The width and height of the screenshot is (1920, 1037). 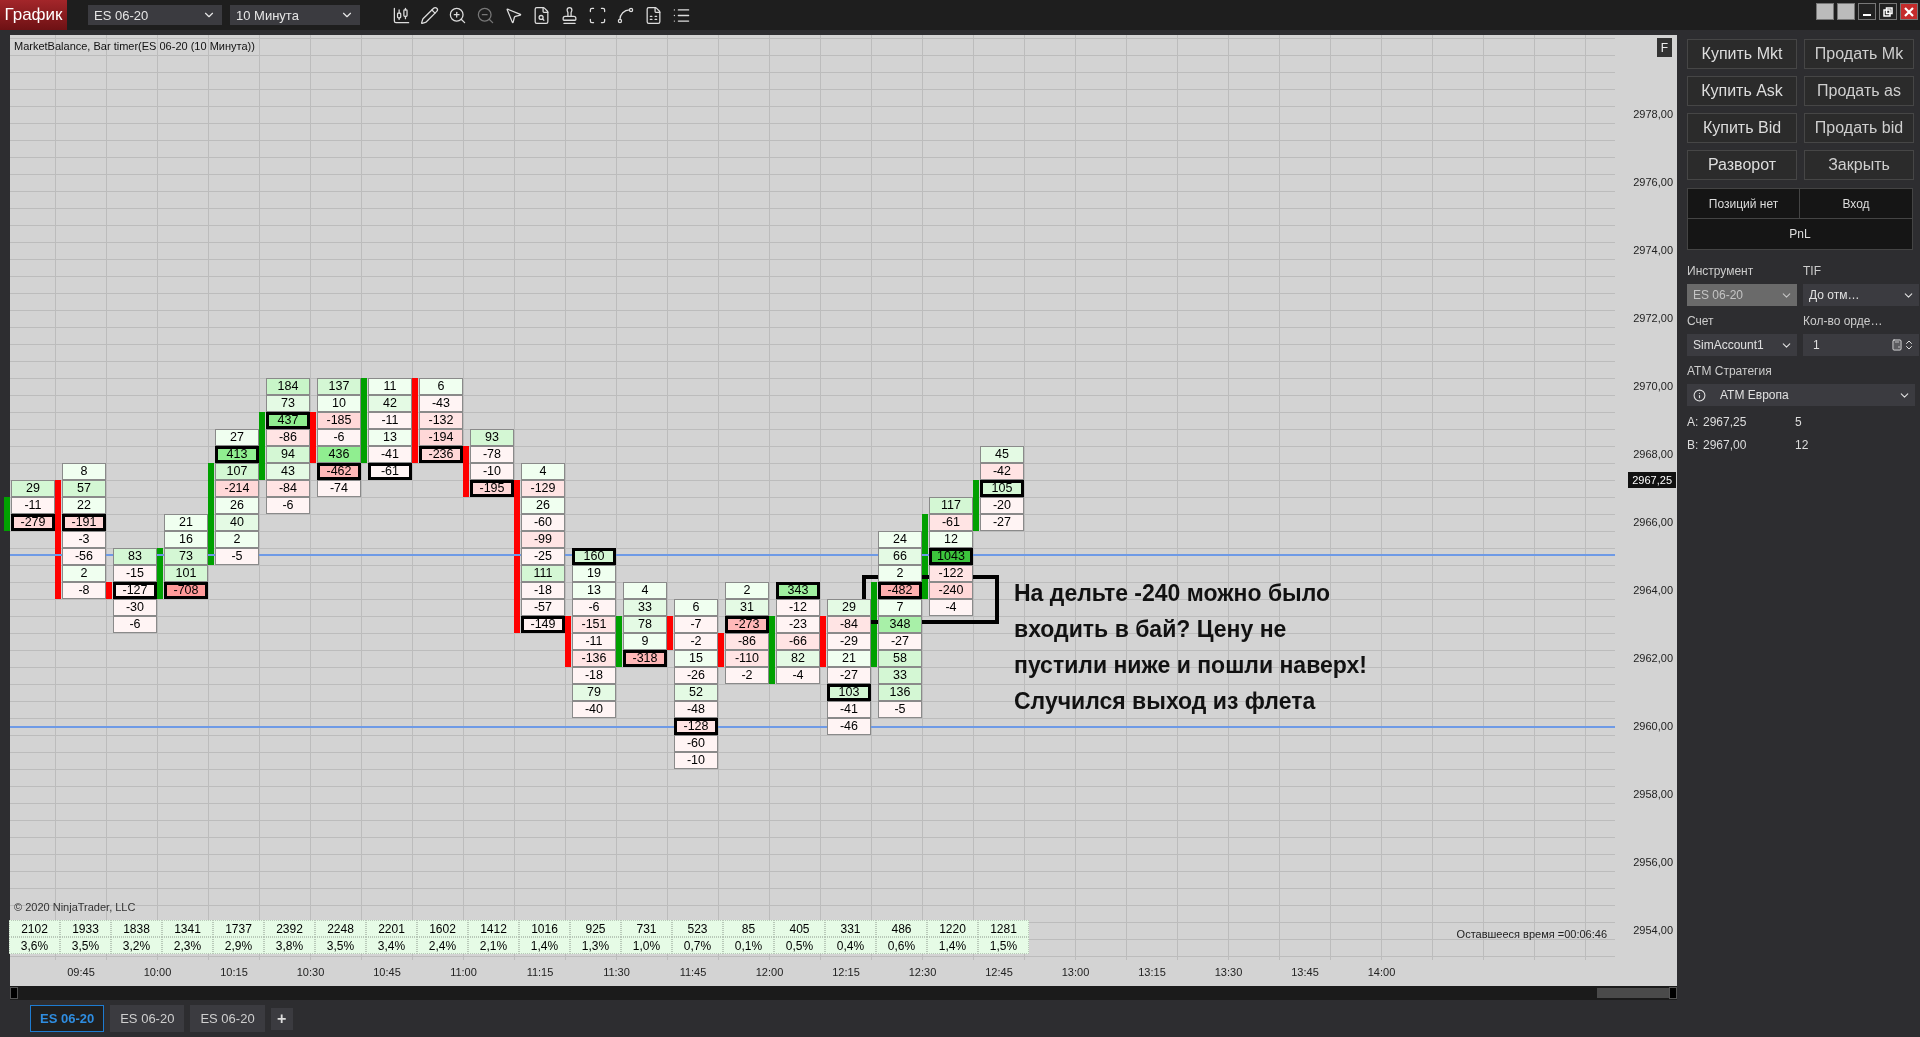 I want to click on delta-cell: -23, so click(x=798, y=624).